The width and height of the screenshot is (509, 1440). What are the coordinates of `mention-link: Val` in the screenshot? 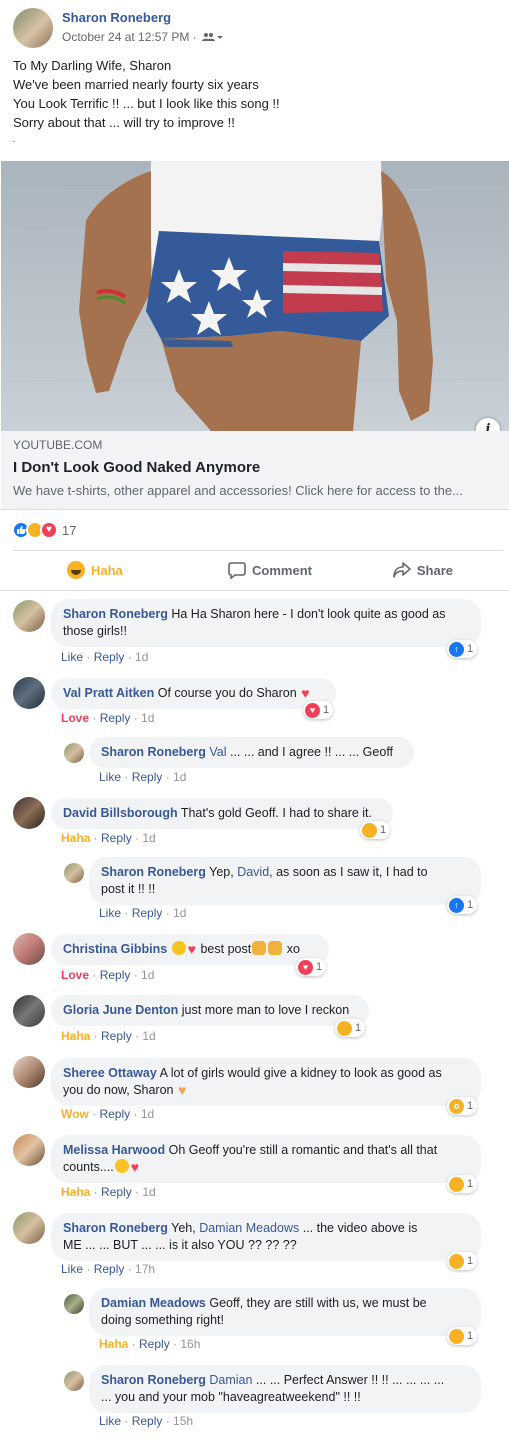 It's located at (217, 752).